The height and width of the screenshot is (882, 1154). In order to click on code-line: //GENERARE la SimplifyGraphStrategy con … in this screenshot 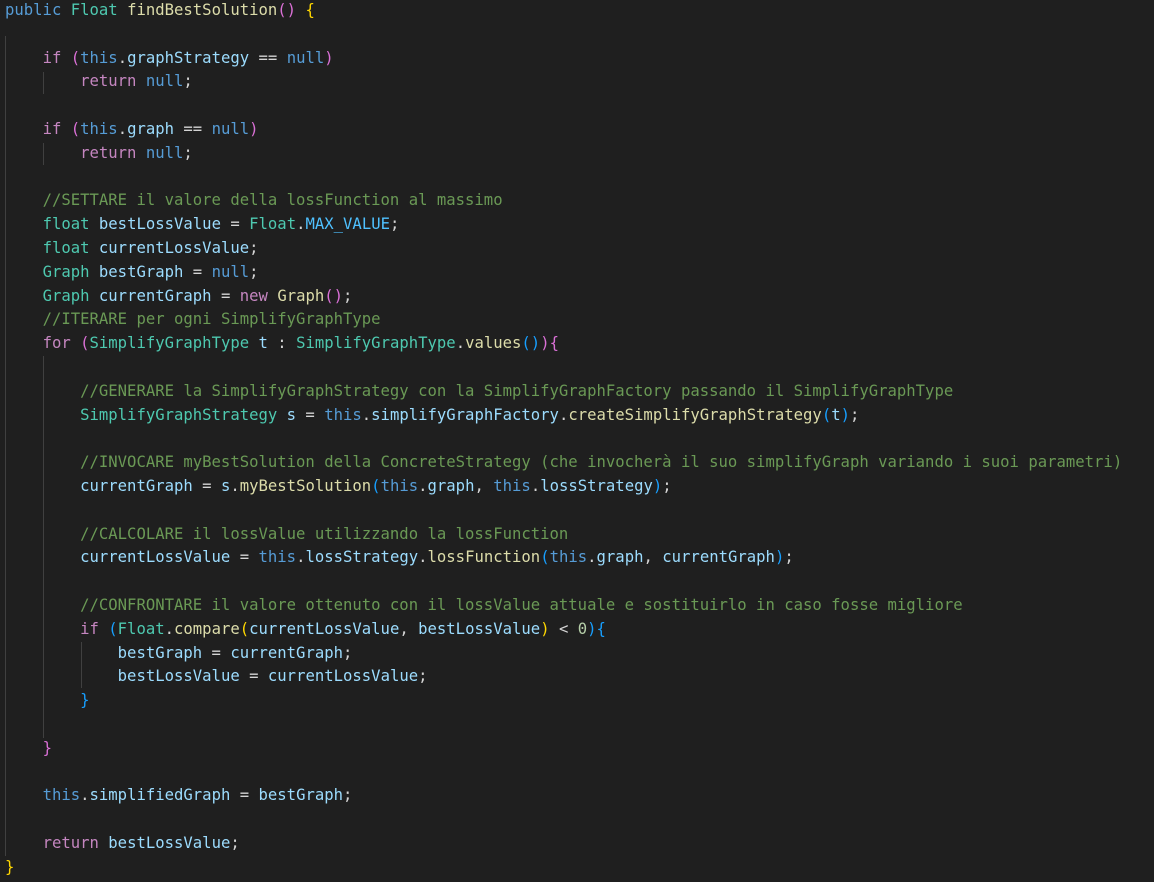, I will do `click(479, 392)`.